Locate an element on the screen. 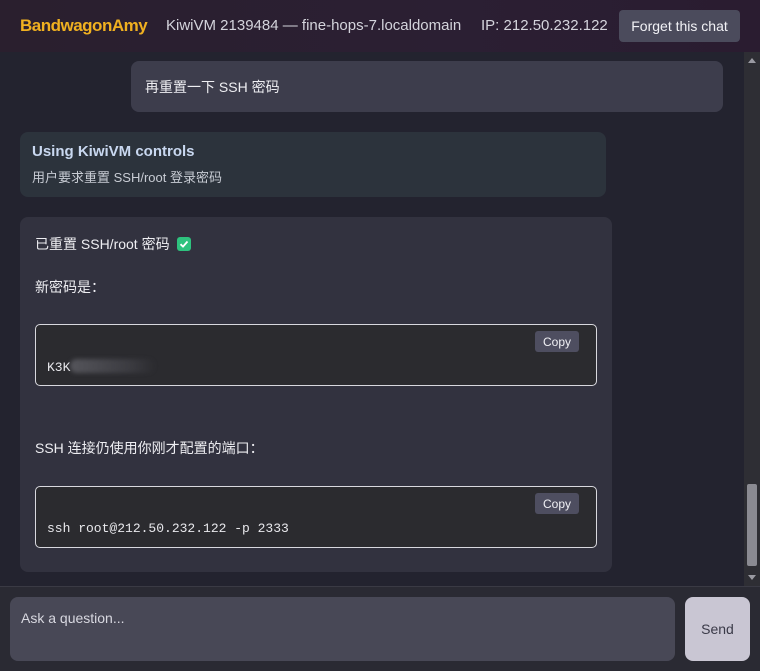 This screenshot has height=671, width=760. copy-ssh-button: Copy is located at coordinates (557, 503).